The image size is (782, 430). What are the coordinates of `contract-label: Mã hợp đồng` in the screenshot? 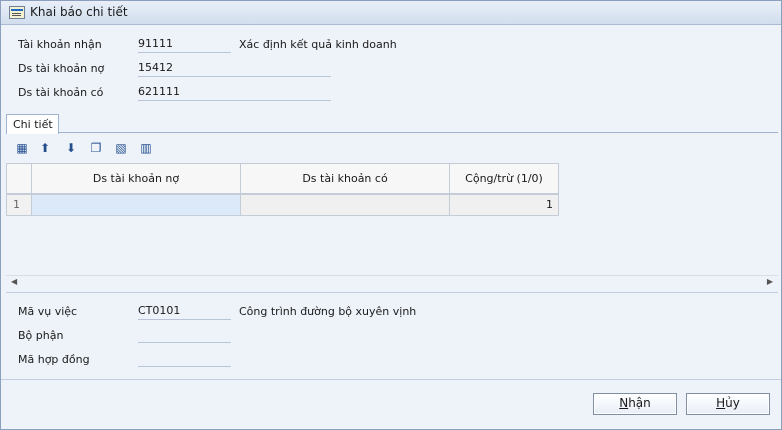 It's located at (54, 359).